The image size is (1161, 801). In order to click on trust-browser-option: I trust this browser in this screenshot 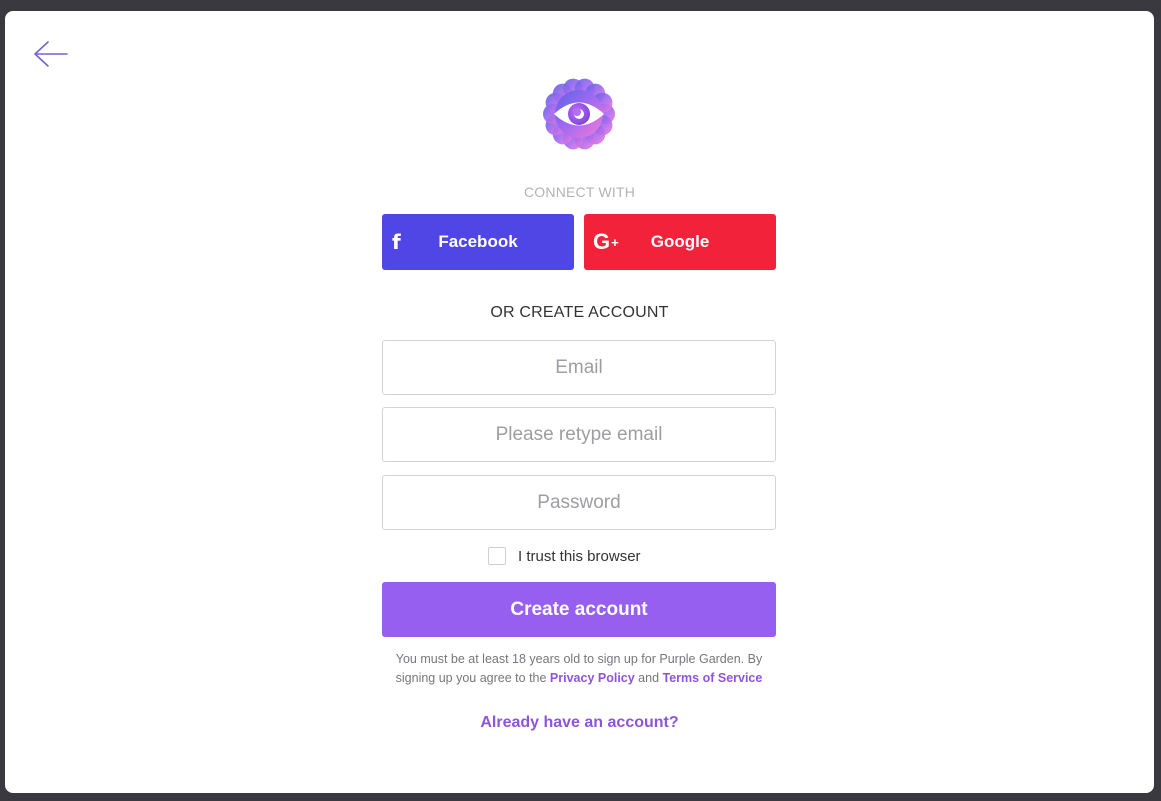, I will do `click(564, 556)`.